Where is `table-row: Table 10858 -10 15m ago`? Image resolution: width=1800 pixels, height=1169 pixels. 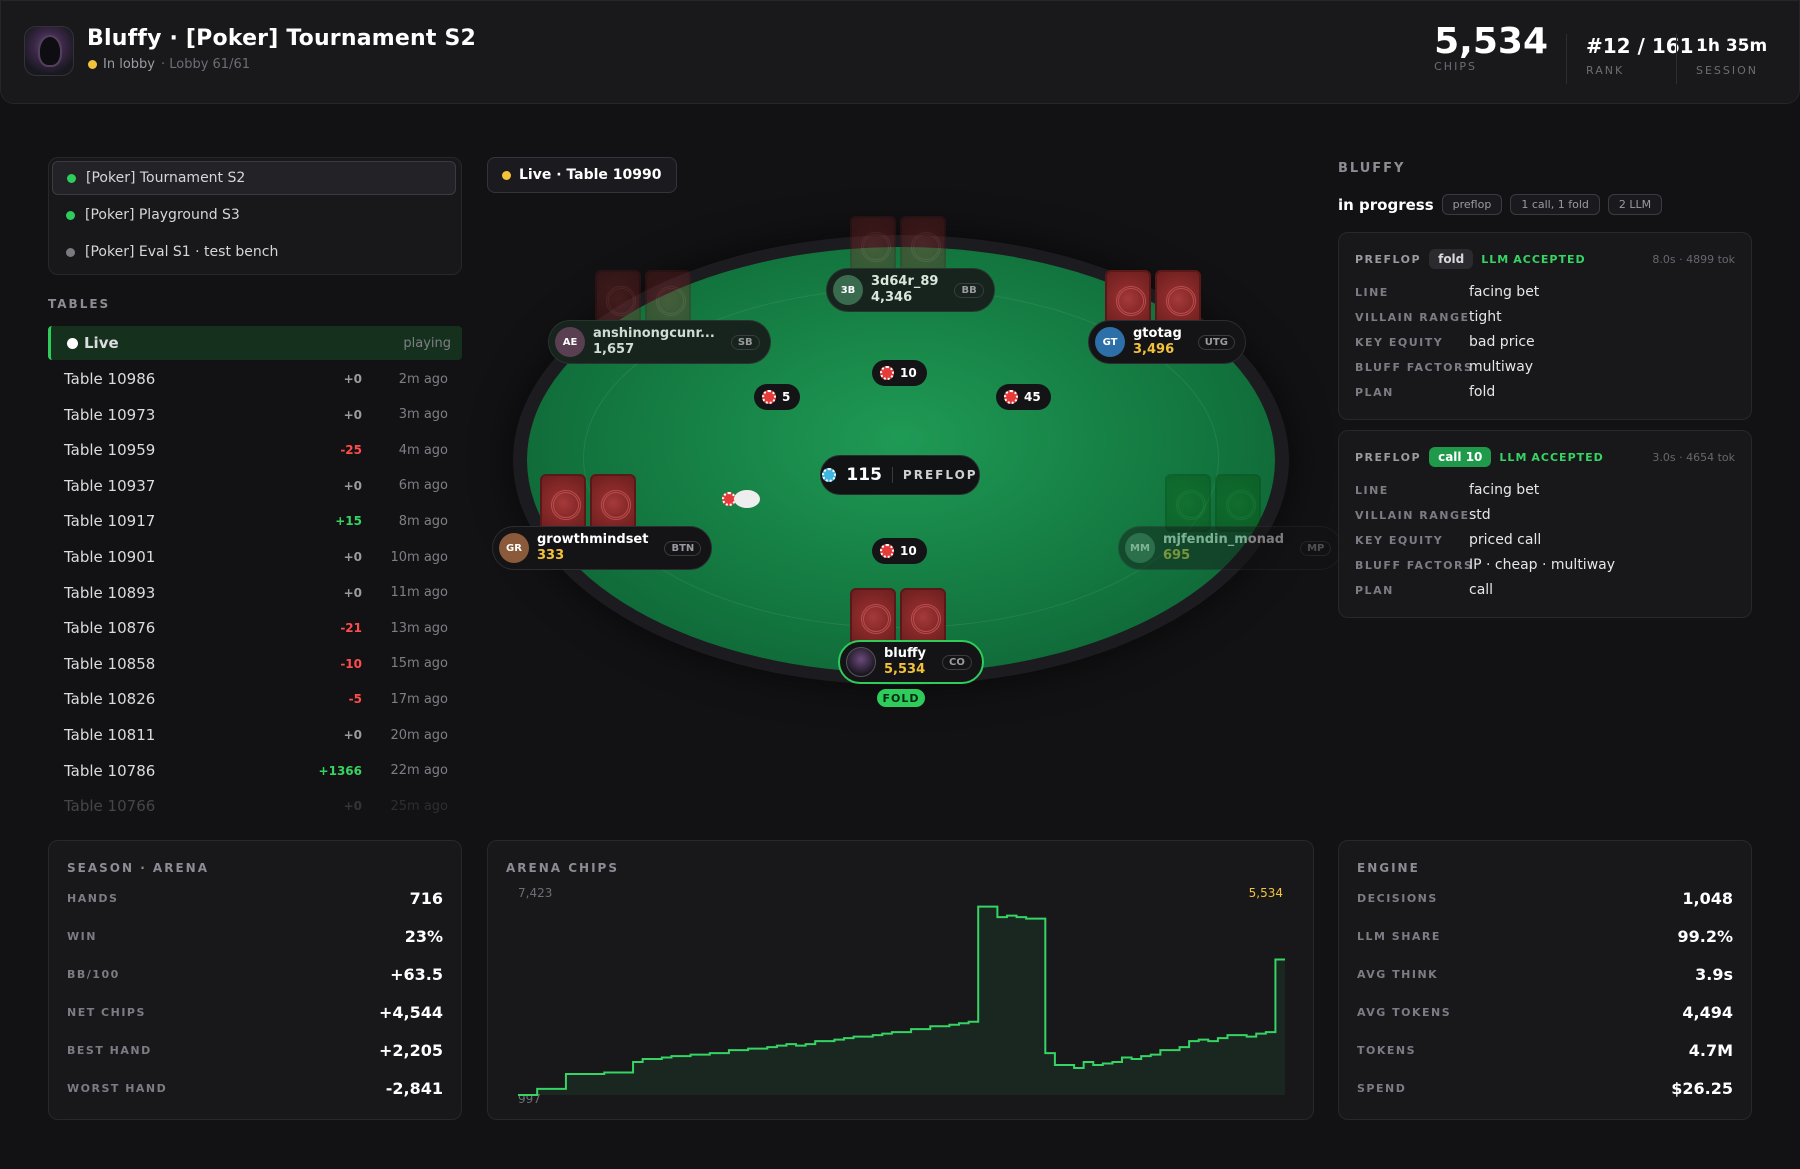 table-row: Table 10858 -10 15m ago is located at coordinates (255, 664).